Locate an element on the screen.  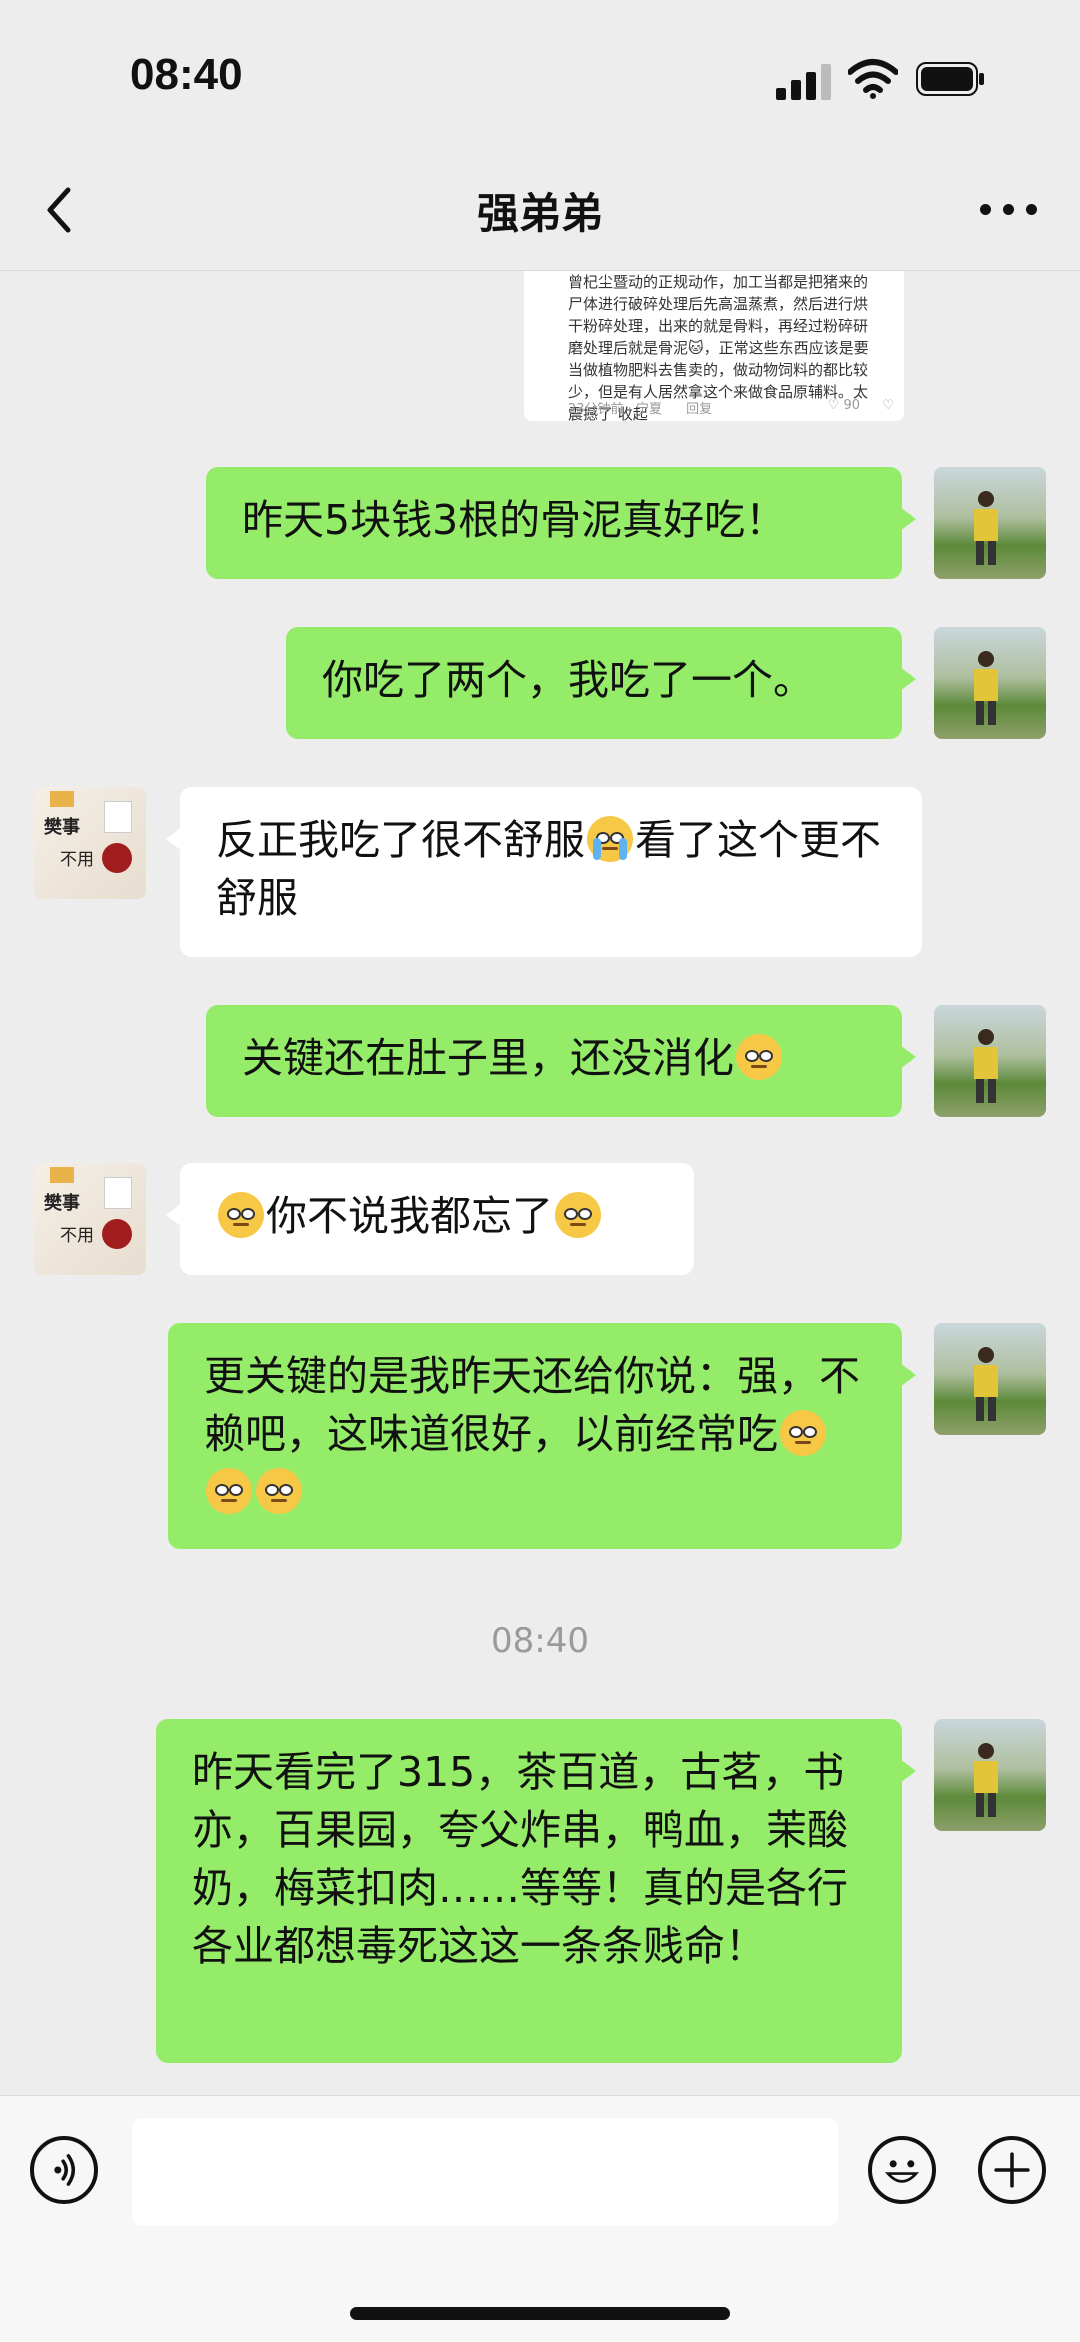
cellular-signal-icon is located at coordinates (805, 80).